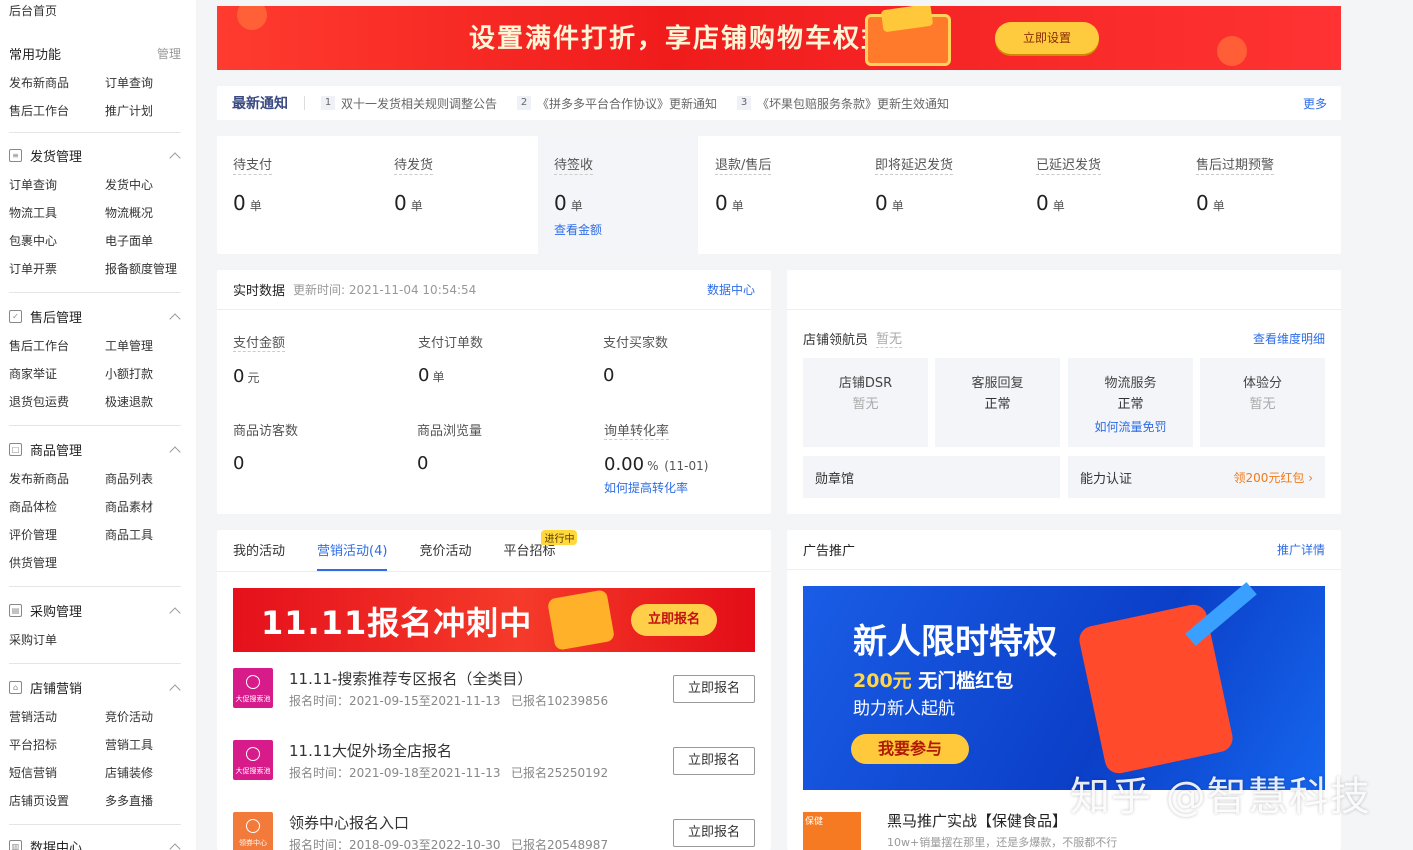 Image resolution: width=1413 pixels, height=850 pixels. What do you see at coordinates (1064, 686) in the screenshot?
I see `newcomer-ad-banner: 新人限时特权 200元 无门槛红包 助力新人起航 我要参与` at bounding box center [1064, 686].